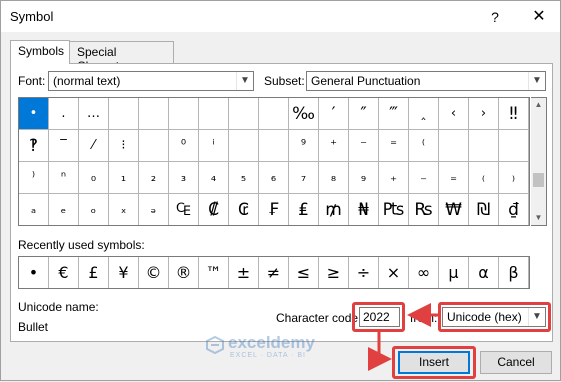 The image size is (561, 382). I want to click on arrow-to-insert-button, so click(380, 351).